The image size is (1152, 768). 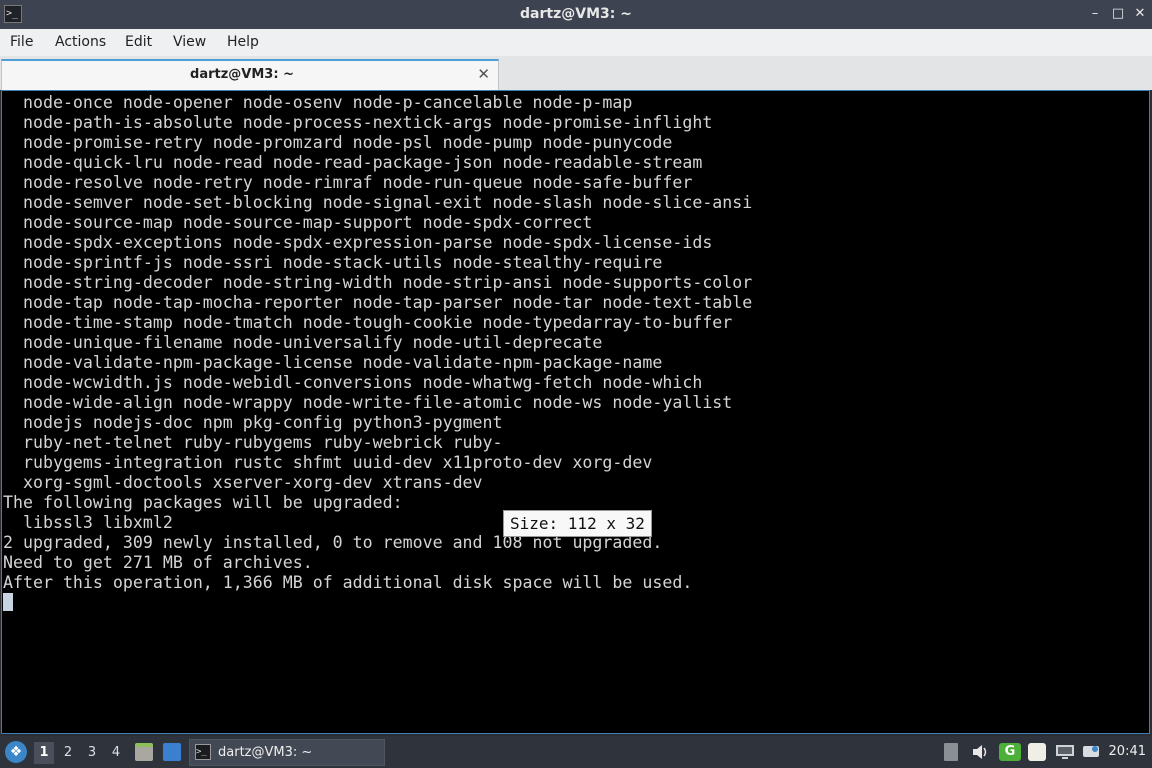 What do you see at coordinates (265, 752) in the screenshot?
I see `task-label: dartz@VM3: ~` at bounding box center [265, 752].